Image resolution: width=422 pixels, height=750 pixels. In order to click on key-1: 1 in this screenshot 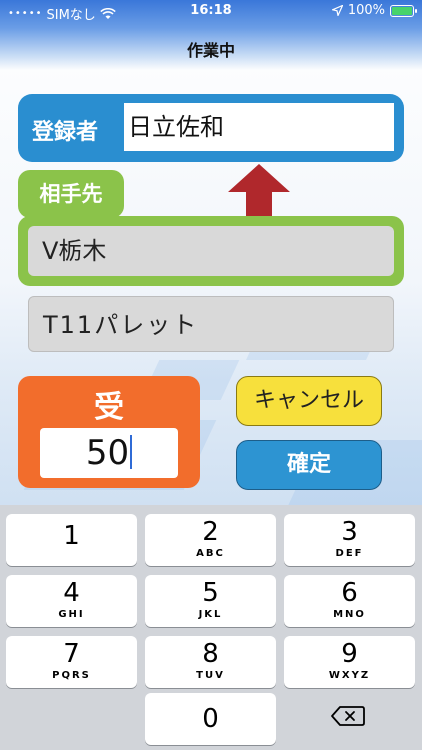, I will do `click(71, 540)`.